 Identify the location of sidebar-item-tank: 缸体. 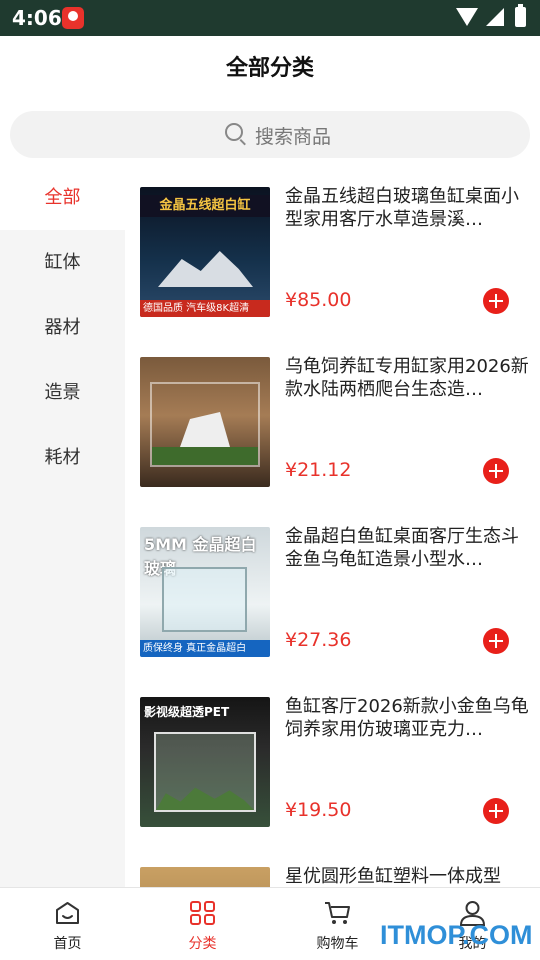
(62, 262).